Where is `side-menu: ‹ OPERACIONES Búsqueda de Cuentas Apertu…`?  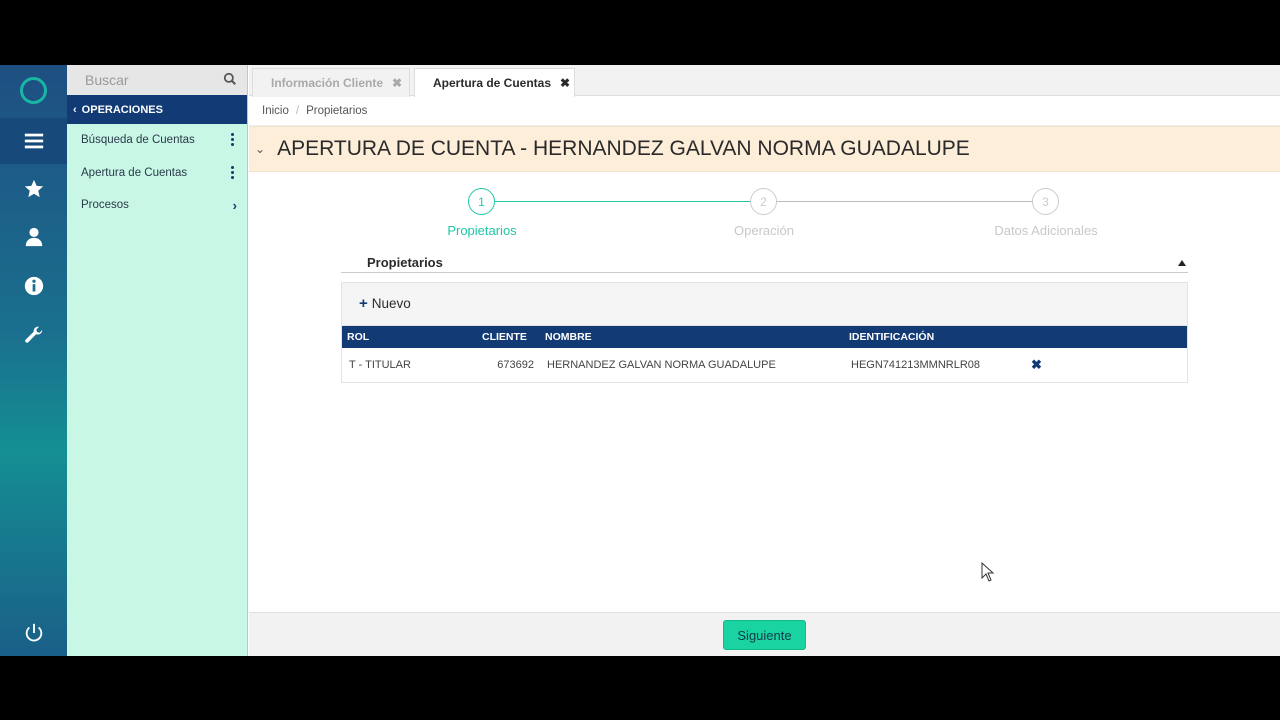
side-menu: ‹ OPERACIONES Búsqueda de Cuentas Apertu… is located at coordinates (157, 360).